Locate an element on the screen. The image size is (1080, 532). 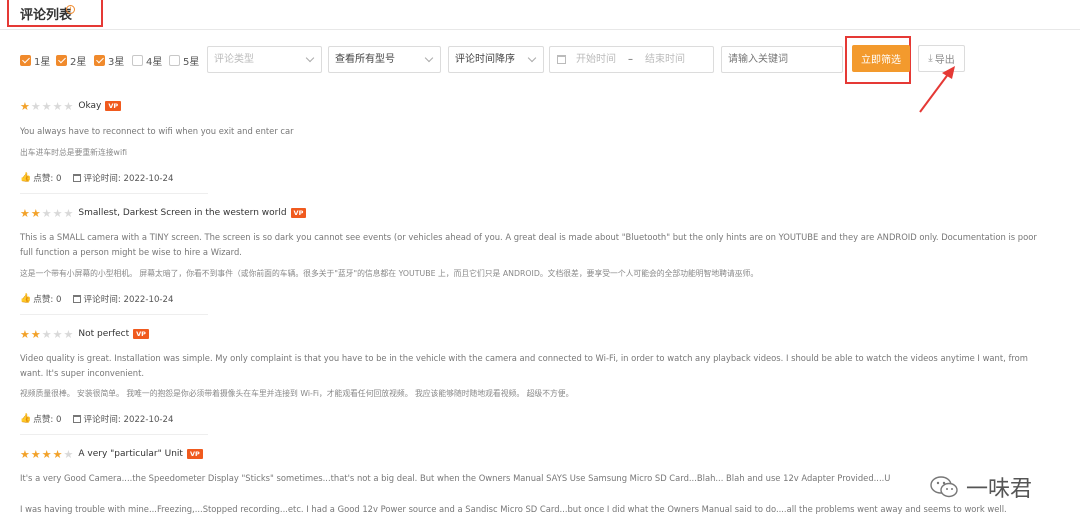
page-title: 评论列表 is located at coordinates (46, 15).